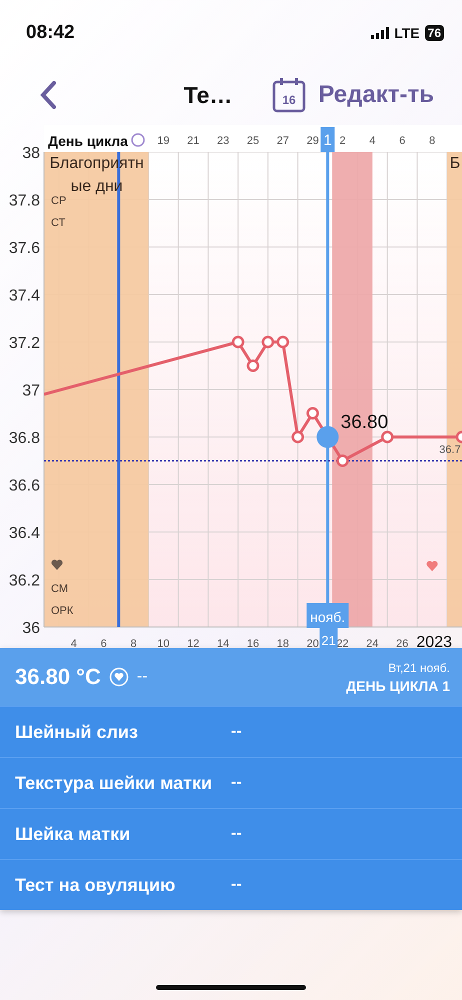  Describe the element at coordinates (380, 32) in the screenshot. I see `signal-icon` at that location.